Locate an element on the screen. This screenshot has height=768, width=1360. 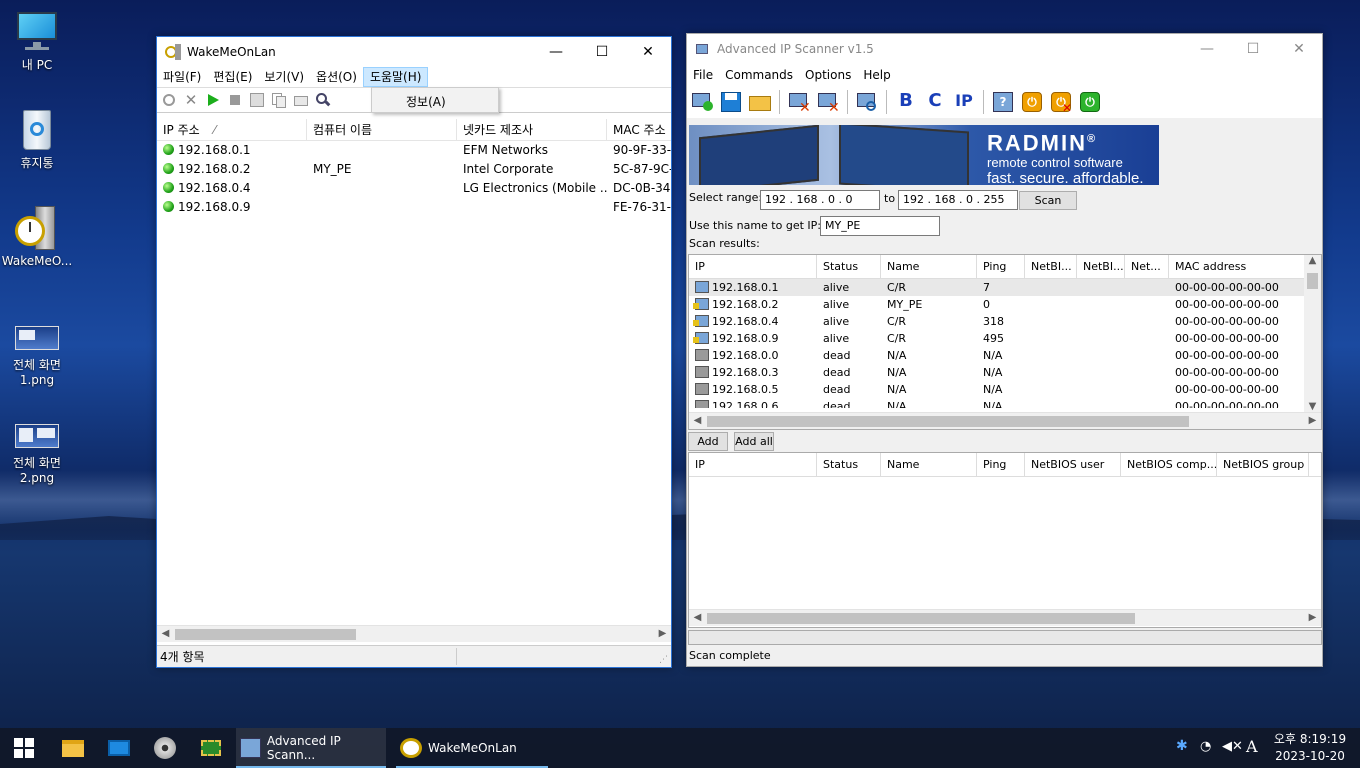
menu-options: 옵션(O) is located at coordinates (336, 77).